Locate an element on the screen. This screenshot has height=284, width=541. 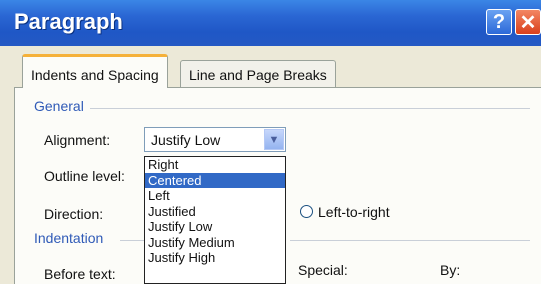
option-right: Right is located at coordinates (215, 165).